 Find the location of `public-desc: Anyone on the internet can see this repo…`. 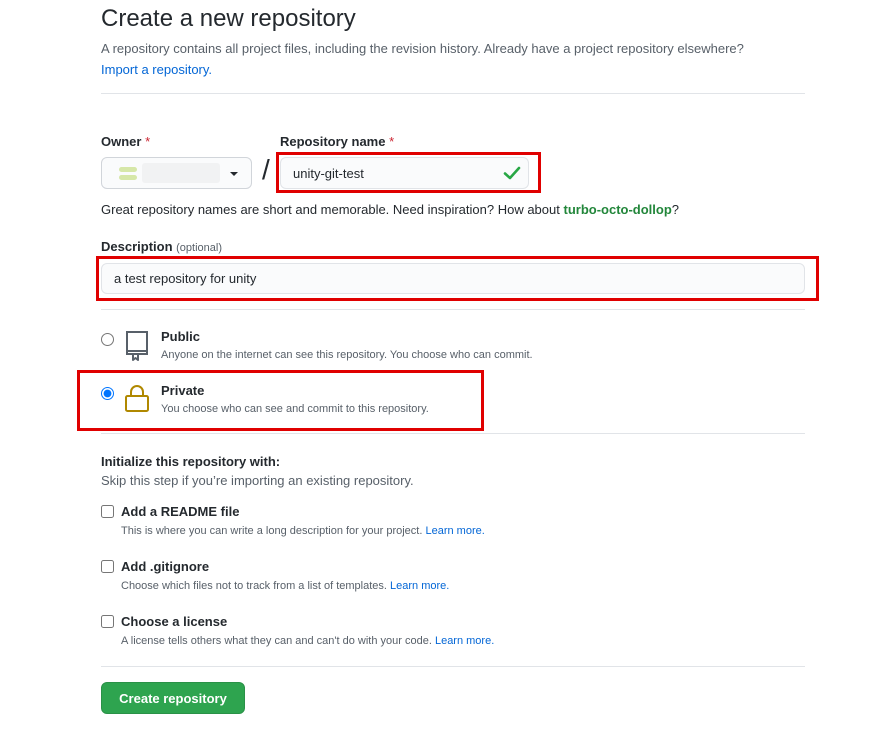

public-desc: Anyone on the internet can see this repo… is located at coordinates (347, 355).